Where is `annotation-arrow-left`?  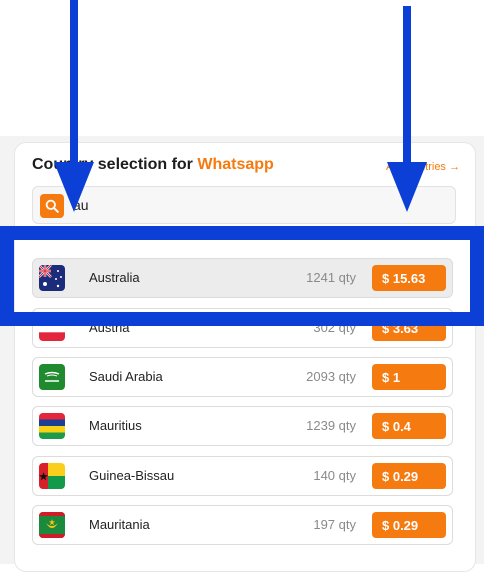
annotation-arrow-left is located at coordinates (74, 106).